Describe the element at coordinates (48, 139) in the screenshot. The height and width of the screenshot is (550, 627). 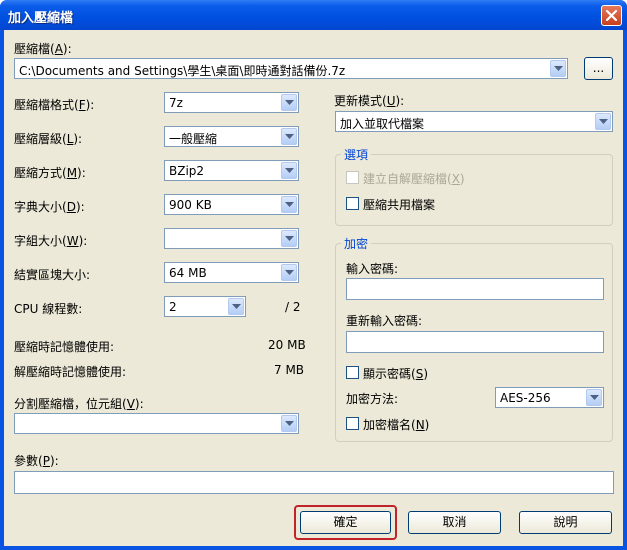
I see `level-label: 壓縮層級(L):` at that location.